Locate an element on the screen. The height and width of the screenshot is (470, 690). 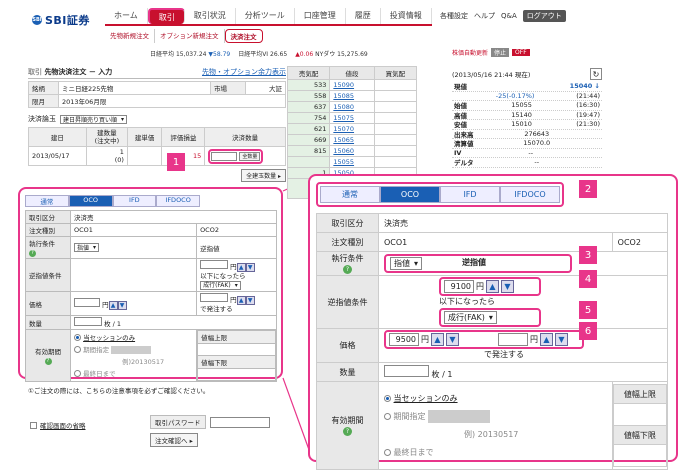
book-row: 621 15070 is located at coordinates (352, 129).